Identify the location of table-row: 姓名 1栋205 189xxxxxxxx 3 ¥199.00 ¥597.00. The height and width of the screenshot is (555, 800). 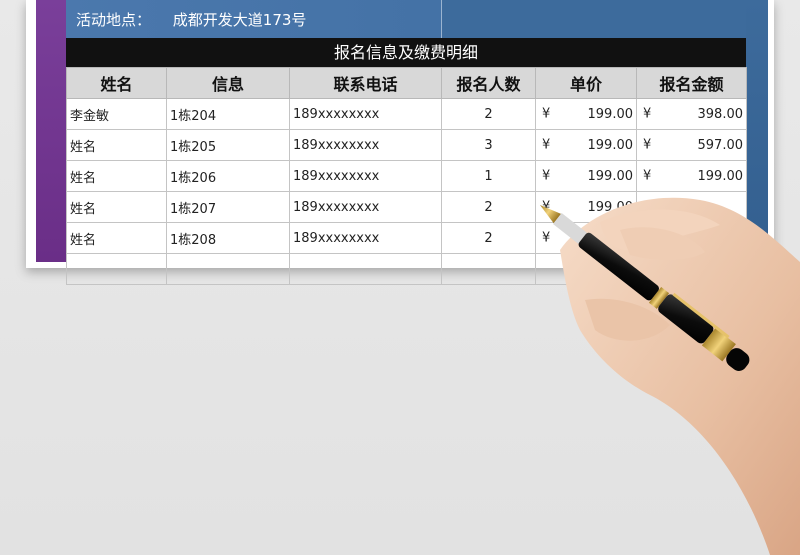
(406, 145).